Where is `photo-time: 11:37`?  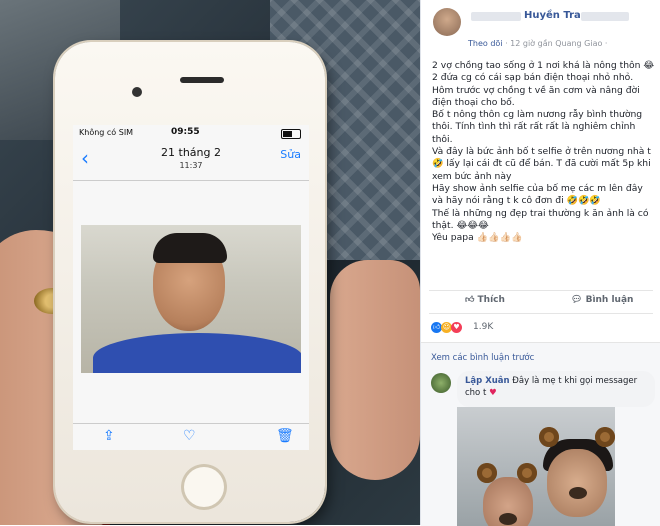
photo-time: 11:37 is located at coordinates (191, 165).